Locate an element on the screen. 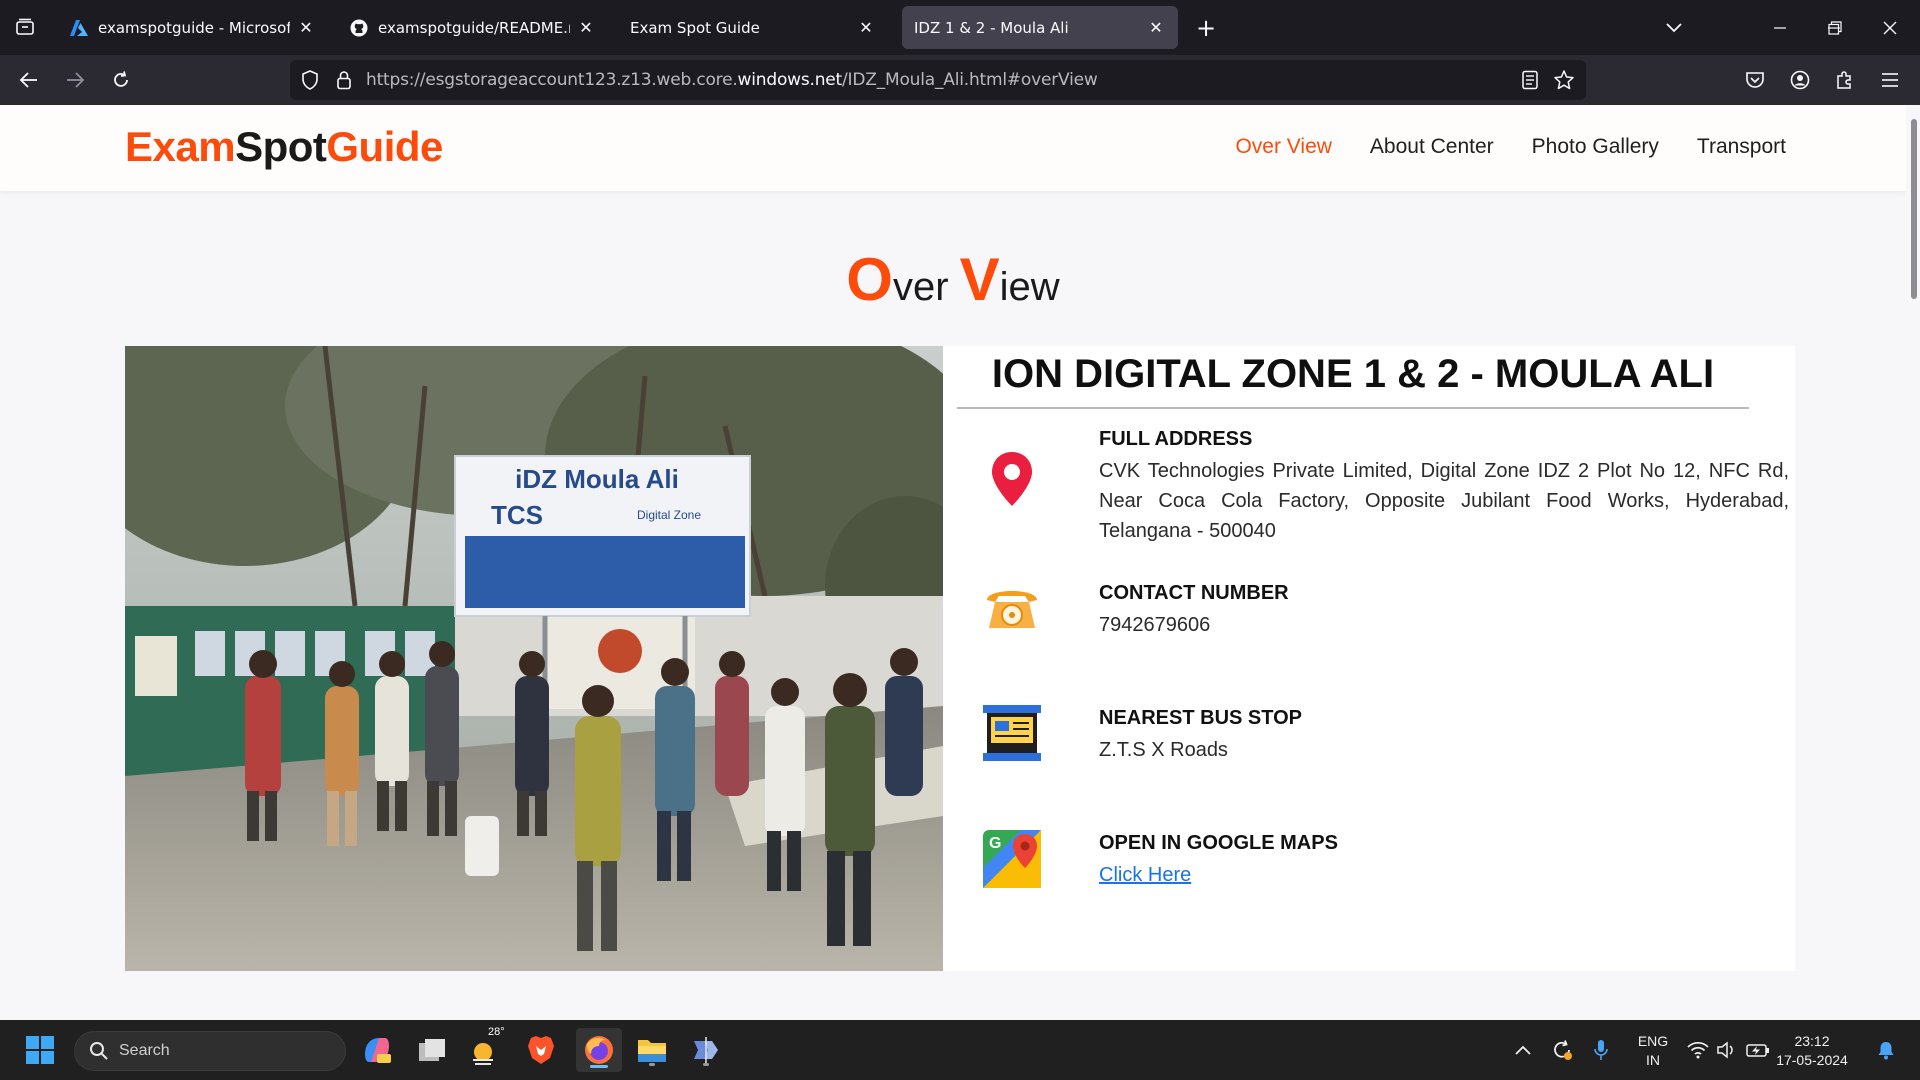 The image size is (1920, 1080). forward-button is located at coordinates (75, 80).